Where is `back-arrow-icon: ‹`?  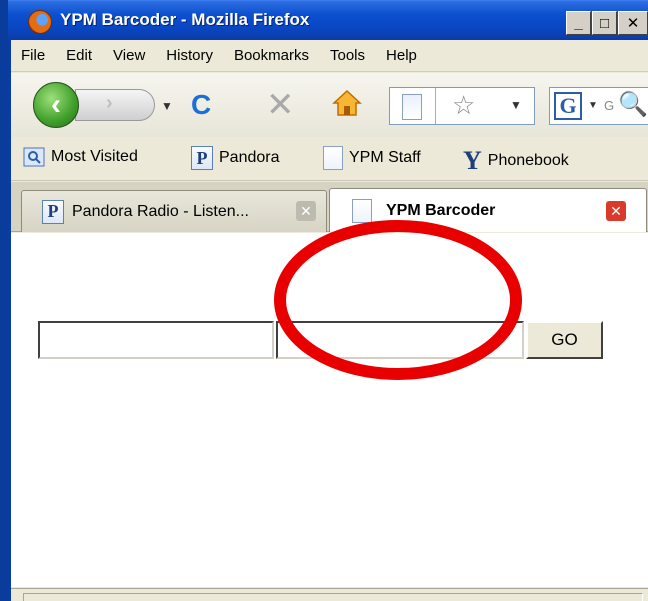
back-arrow-icon: ‹ is located at coordinates (56, 104).